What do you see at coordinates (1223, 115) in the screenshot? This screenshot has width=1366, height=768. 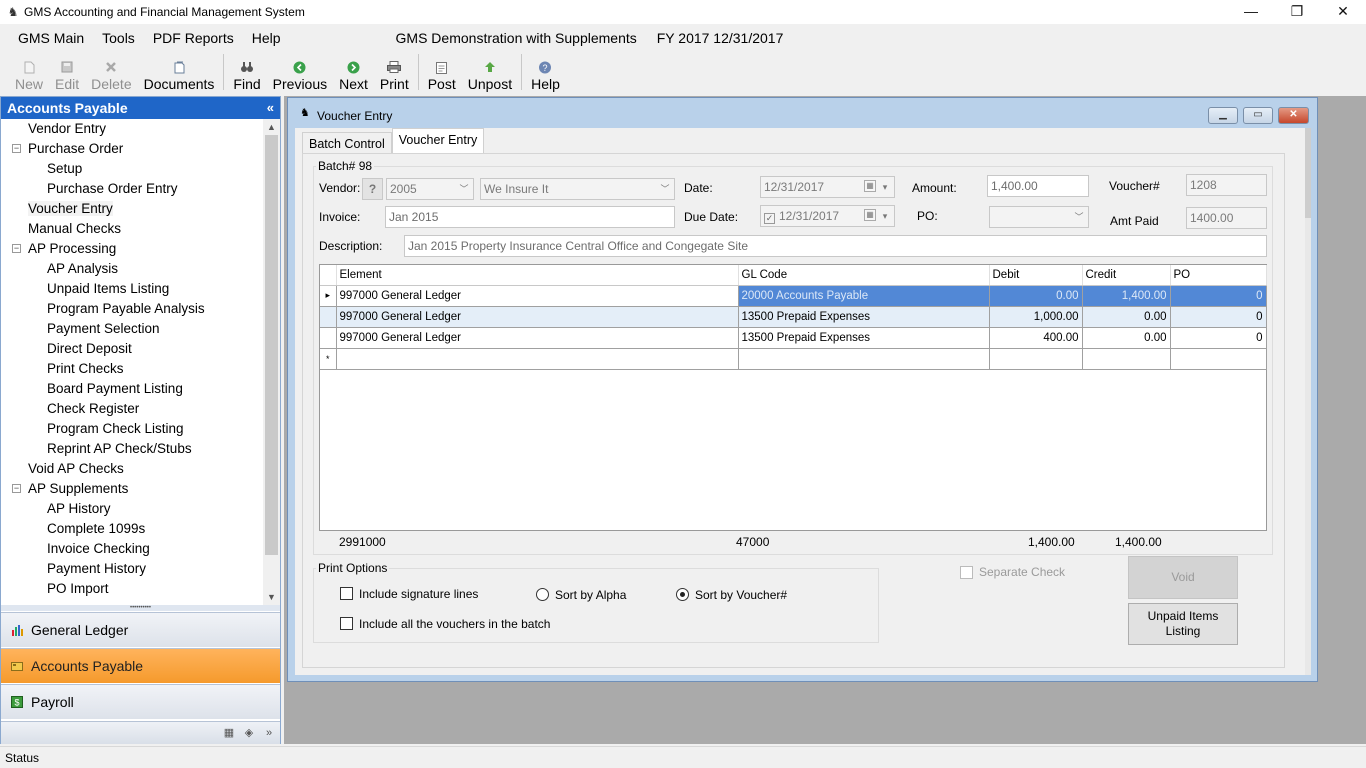 I see `child-minimize-button: ▁` at bounding box center [1223, 115].